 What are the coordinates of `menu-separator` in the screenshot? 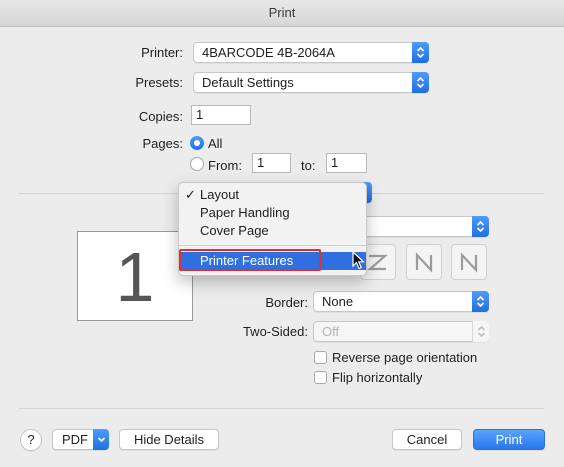 It's located at (272, 245).